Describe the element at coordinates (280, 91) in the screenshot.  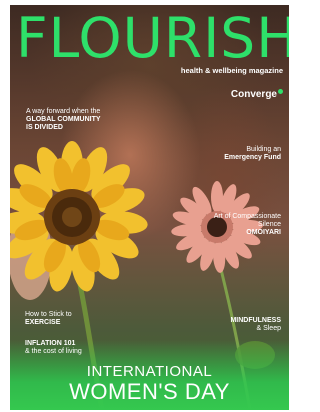
I see `brand-dot-icon` at that location.